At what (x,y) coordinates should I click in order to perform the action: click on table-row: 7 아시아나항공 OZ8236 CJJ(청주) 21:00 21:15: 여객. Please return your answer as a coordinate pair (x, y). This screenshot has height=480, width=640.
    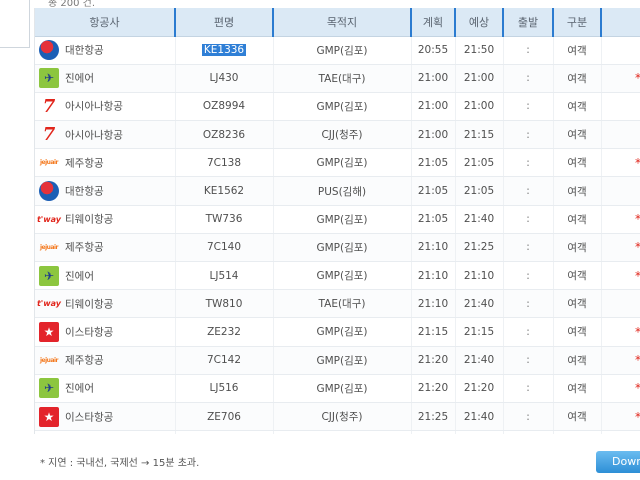
    Looking at the image, I should click on (337, 135).